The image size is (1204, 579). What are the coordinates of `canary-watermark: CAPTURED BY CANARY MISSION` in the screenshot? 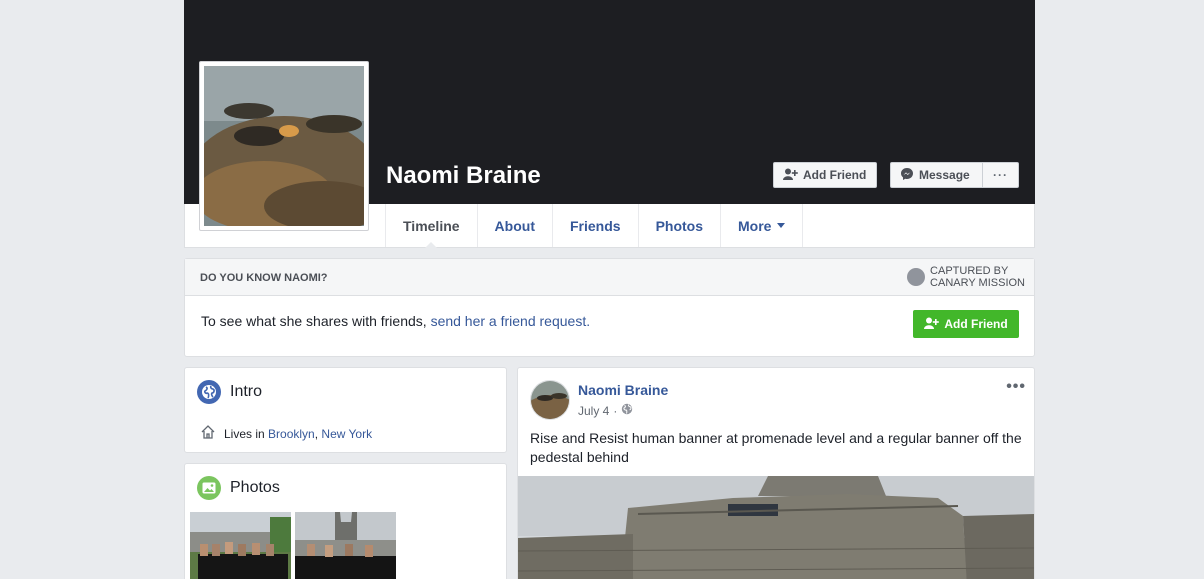 It's located at (966, 277).